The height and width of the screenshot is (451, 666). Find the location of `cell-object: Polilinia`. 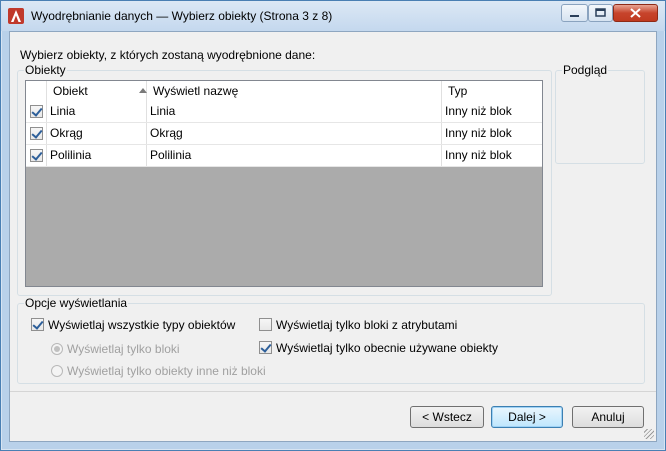

cell-object: Polilinia is located at coordinates (97, 155).